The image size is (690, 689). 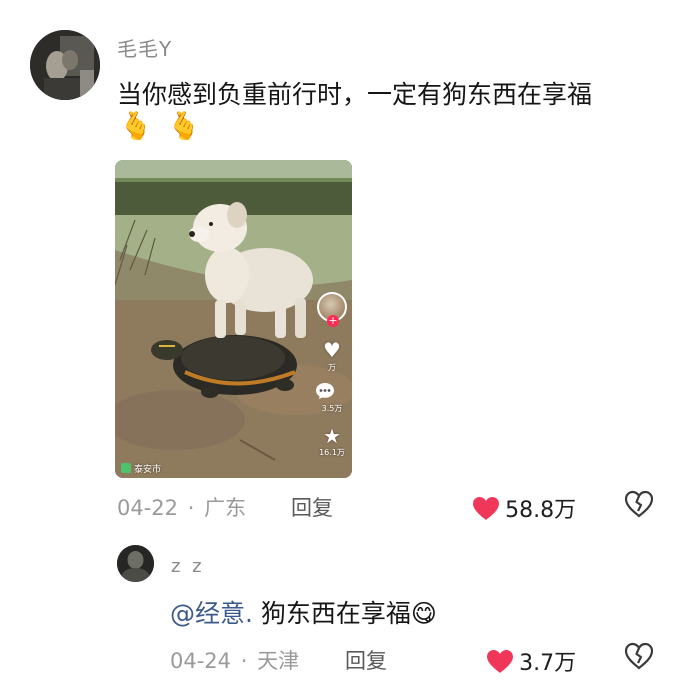 What do you see at coordinates (332, 436) in the screenshot?
I see `star-icon: ★` at bounding box center [332, 436].